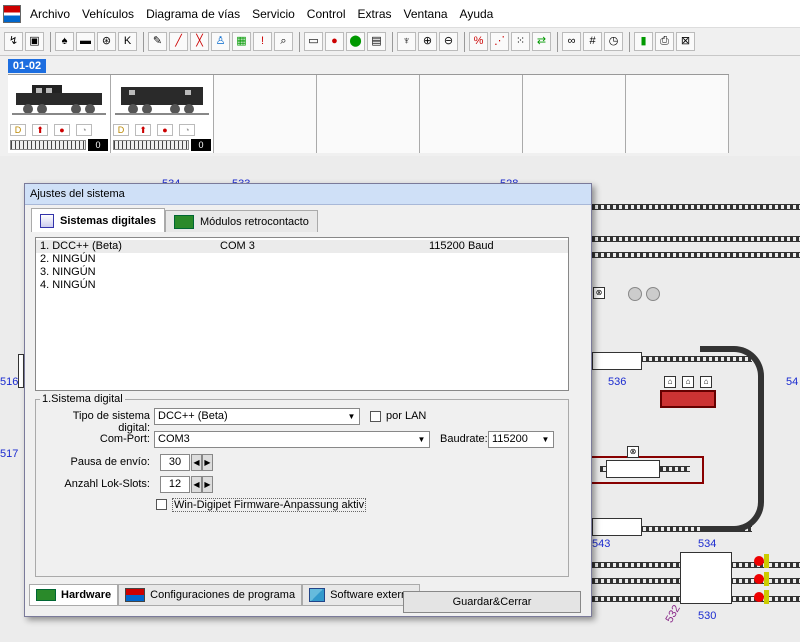 The width and height of the screenshot is (800, 642). Describe the element at coordinates (106, 41) in the screenshot. I see `turntable-icon: ⊛` at that location.